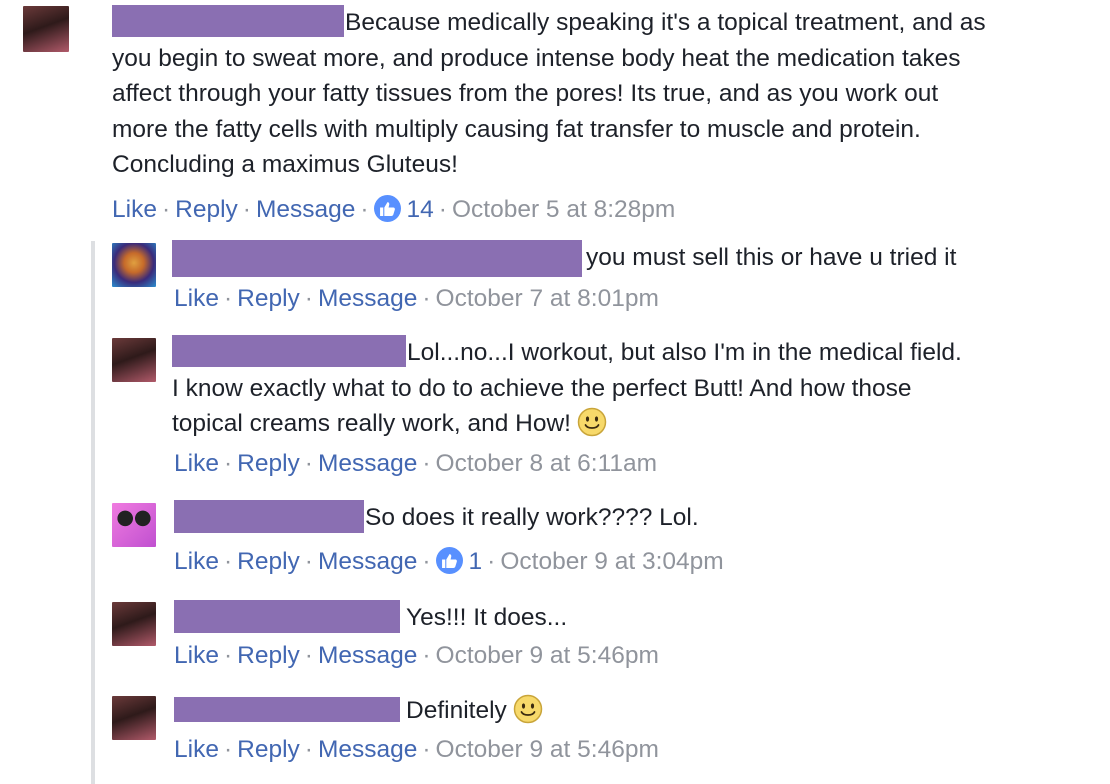 The width and height of the screenshot is (1110, 784). I want to click on like-count: 1, so click(476, 561).